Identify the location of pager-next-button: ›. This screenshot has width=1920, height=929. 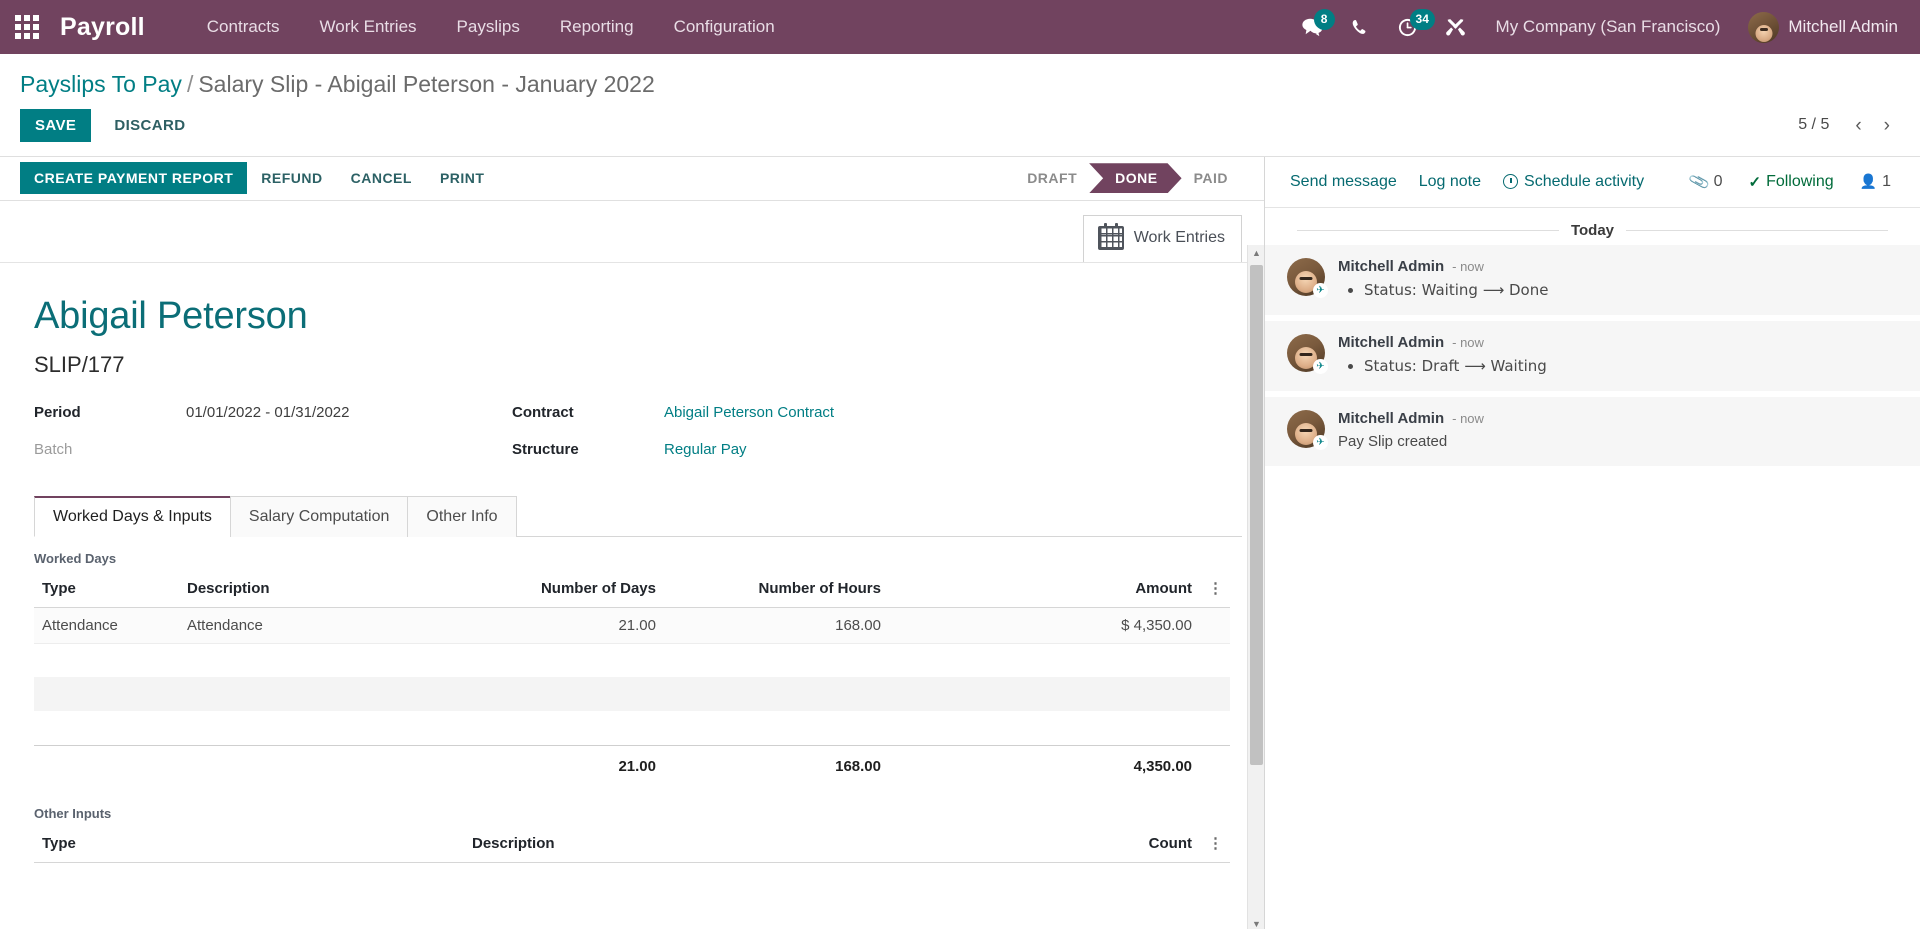
(1887, 125).